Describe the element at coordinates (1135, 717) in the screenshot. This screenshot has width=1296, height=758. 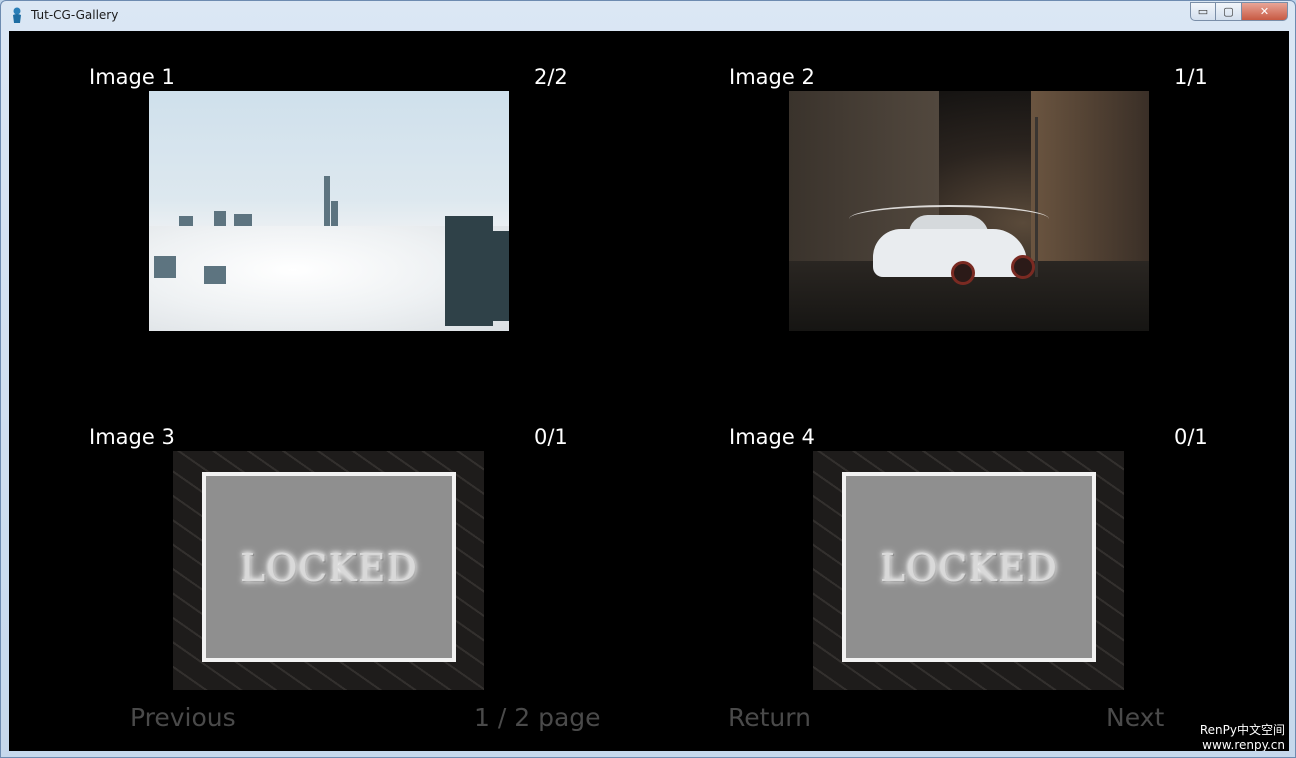
I see `next-button: Next` at that location.